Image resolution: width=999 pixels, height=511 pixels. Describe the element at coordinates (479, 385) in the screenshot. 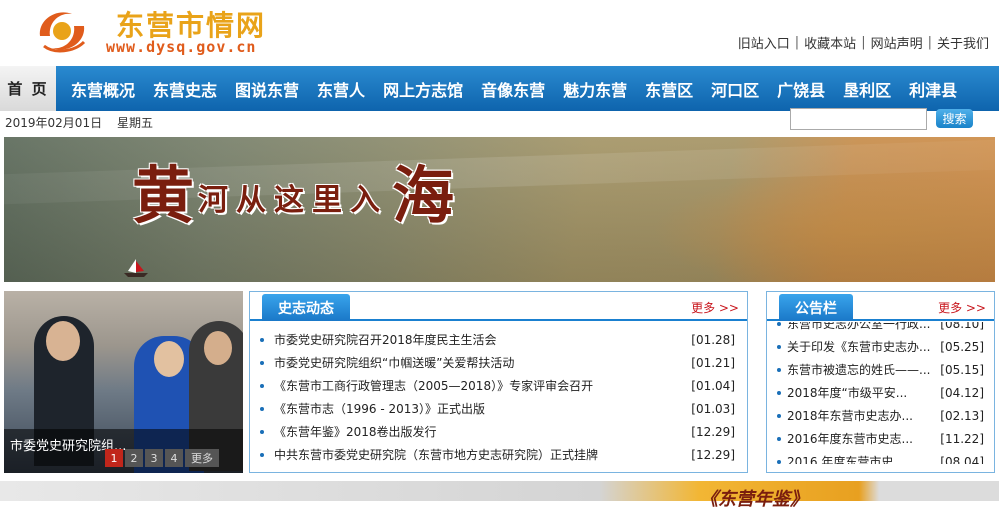

I see `news-title: 《东营市工商行政管理志（2005—2018）》专家评审会召开` at that location.